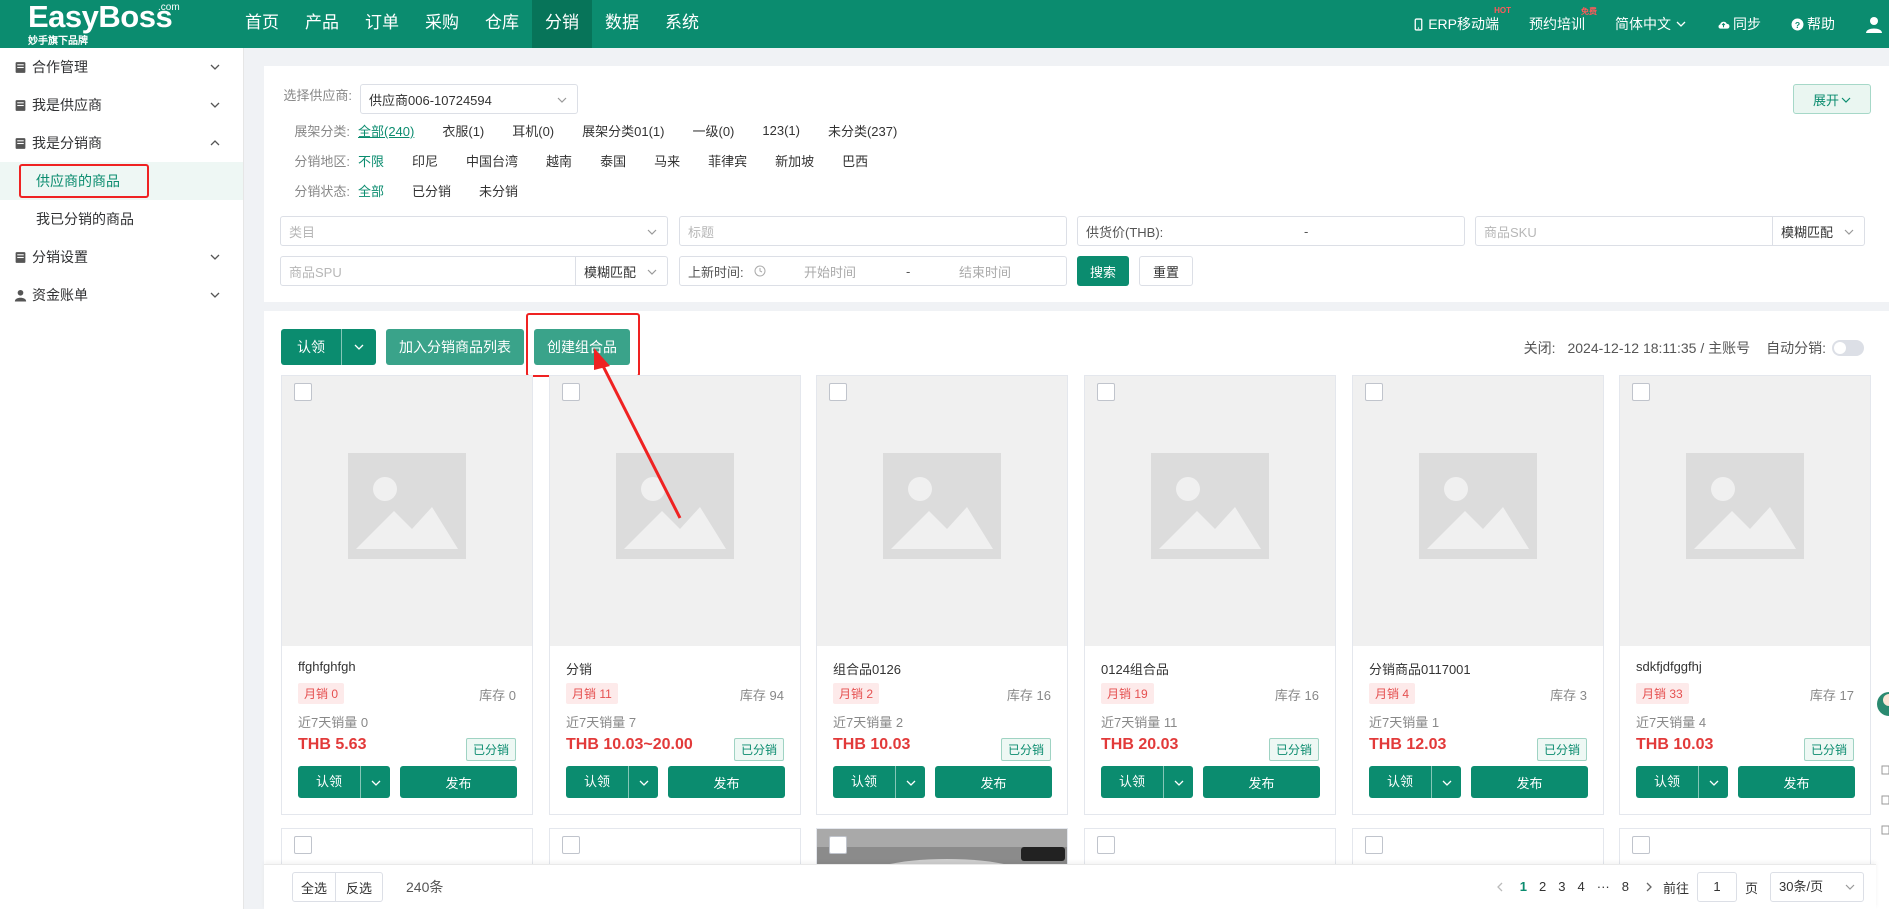 This screenshot has height=909, width=1889. I want to click on shelf-option: 未分类(237), so click(862, 130).